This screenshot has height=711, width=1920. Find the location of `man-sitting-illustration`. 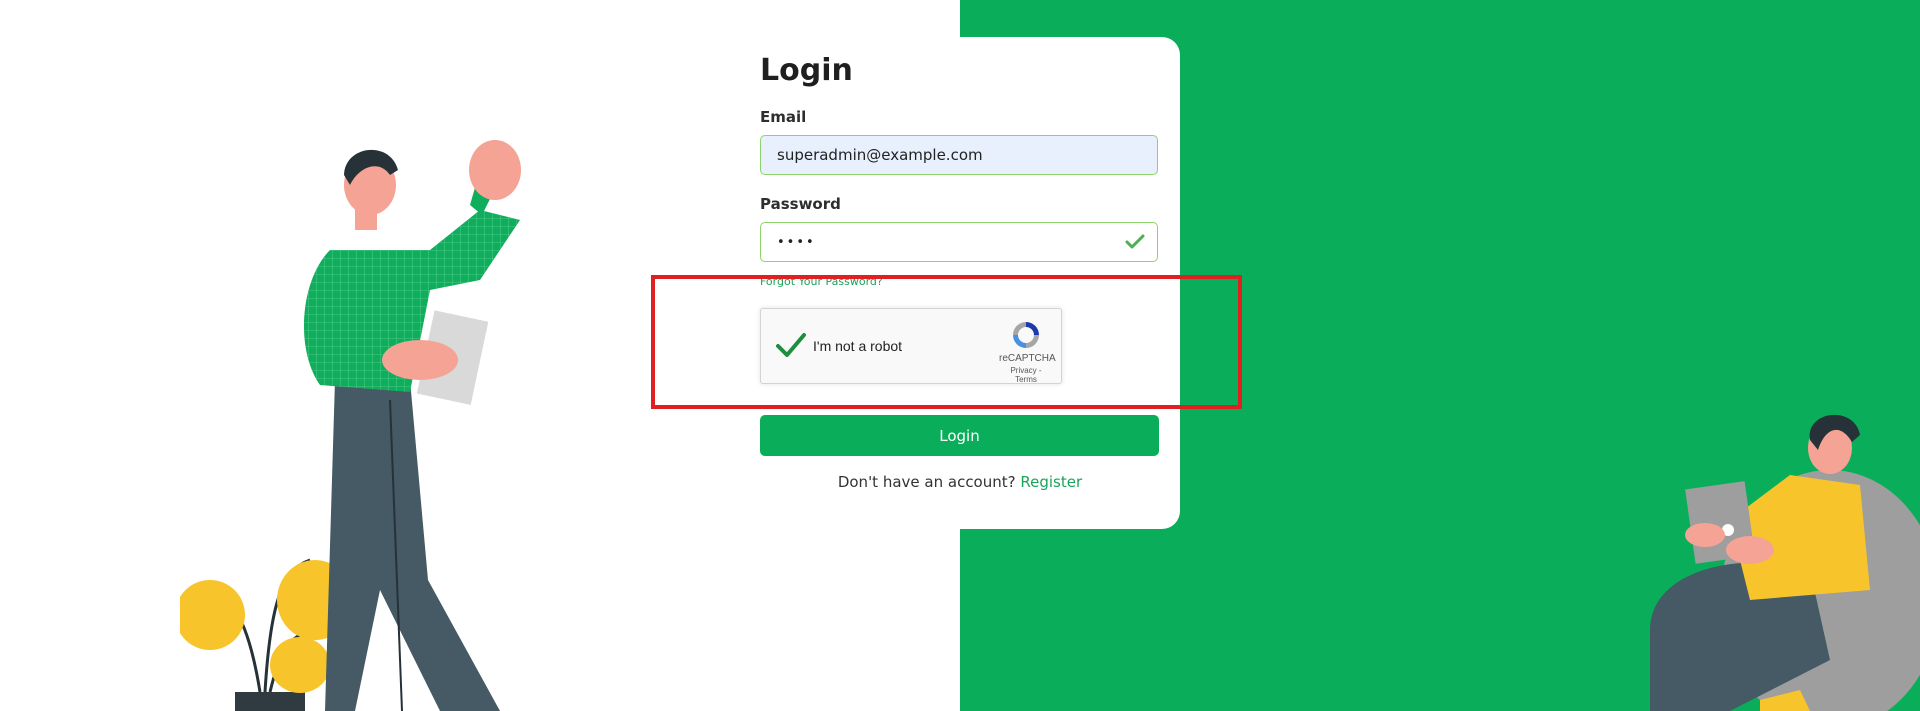

man-sitting-illustration is located at coordinates (1785, 562).